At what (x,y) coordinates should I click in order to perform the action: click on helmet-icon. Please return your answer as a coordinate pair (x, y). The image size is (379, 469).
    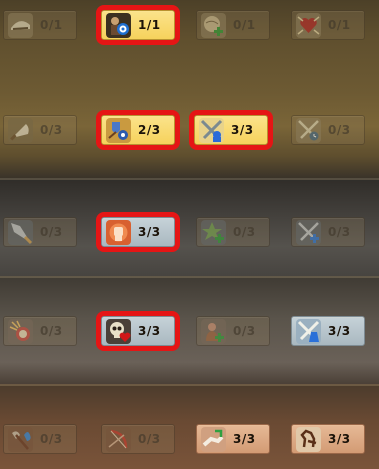
    Looking at the image, I should click on (20, 25).